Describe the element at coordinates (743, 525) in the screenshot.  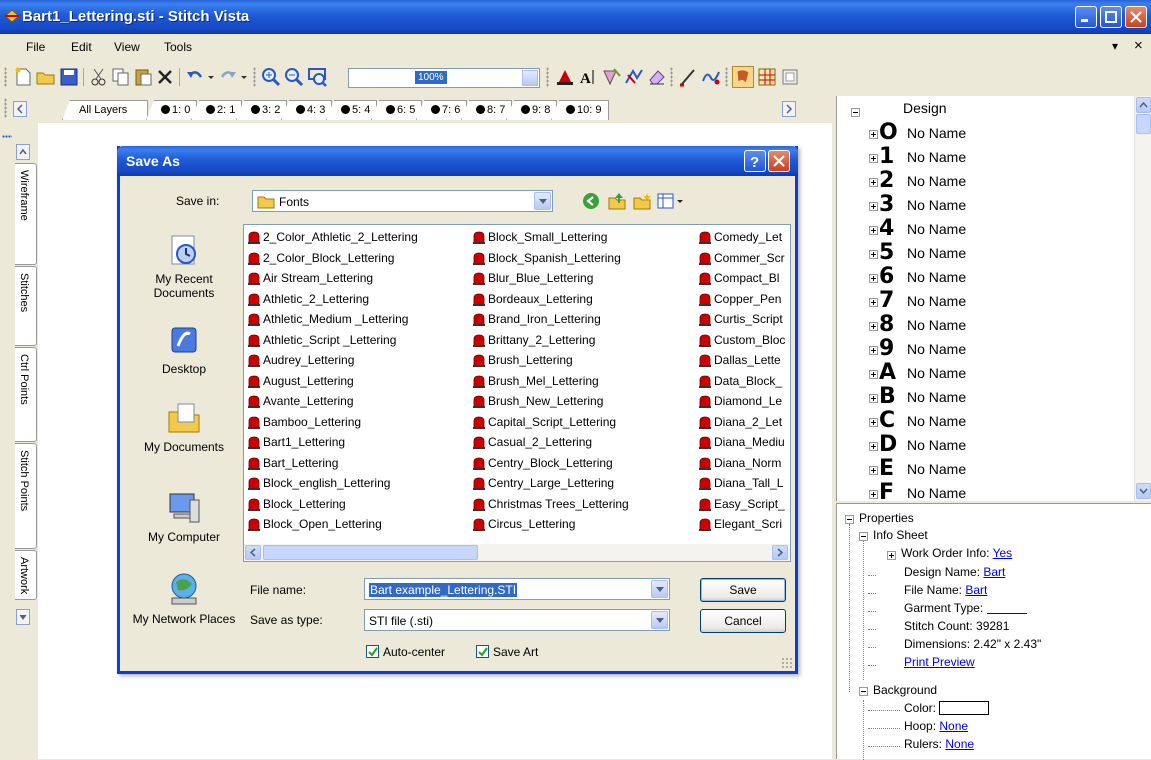
I see `file-item: Elegant_Scri` at that location.